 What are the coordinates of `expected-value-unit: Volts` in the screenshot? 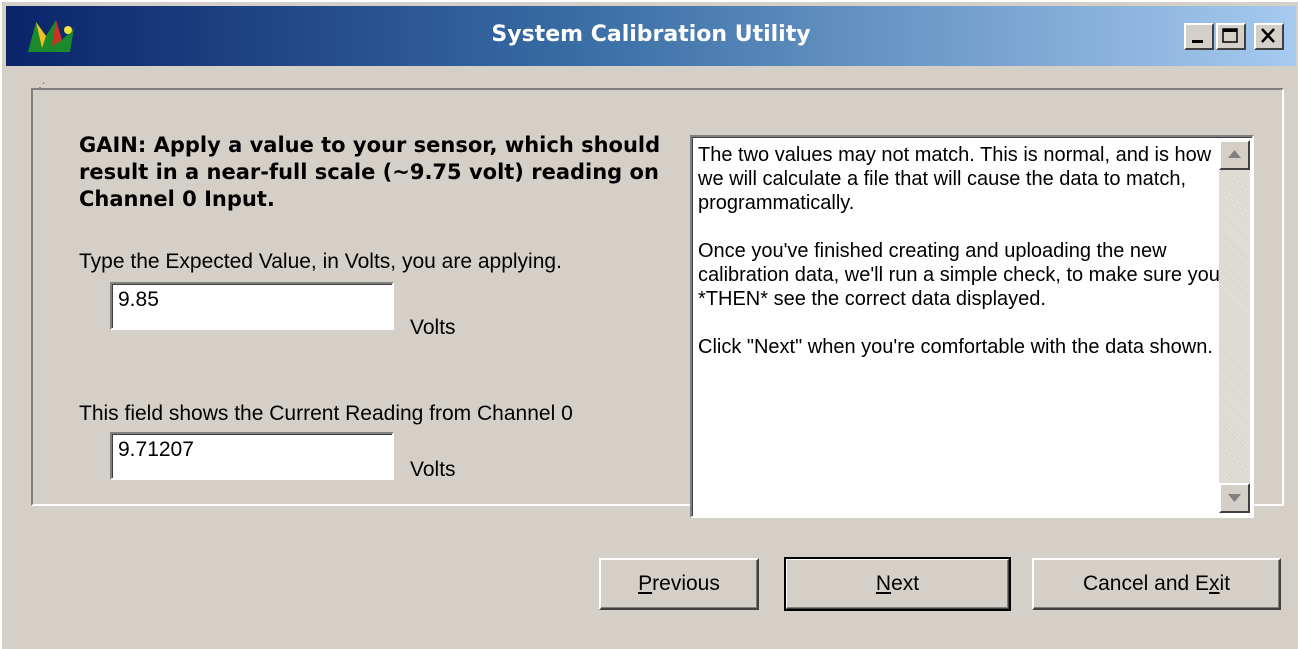 It's located at (433, 327).